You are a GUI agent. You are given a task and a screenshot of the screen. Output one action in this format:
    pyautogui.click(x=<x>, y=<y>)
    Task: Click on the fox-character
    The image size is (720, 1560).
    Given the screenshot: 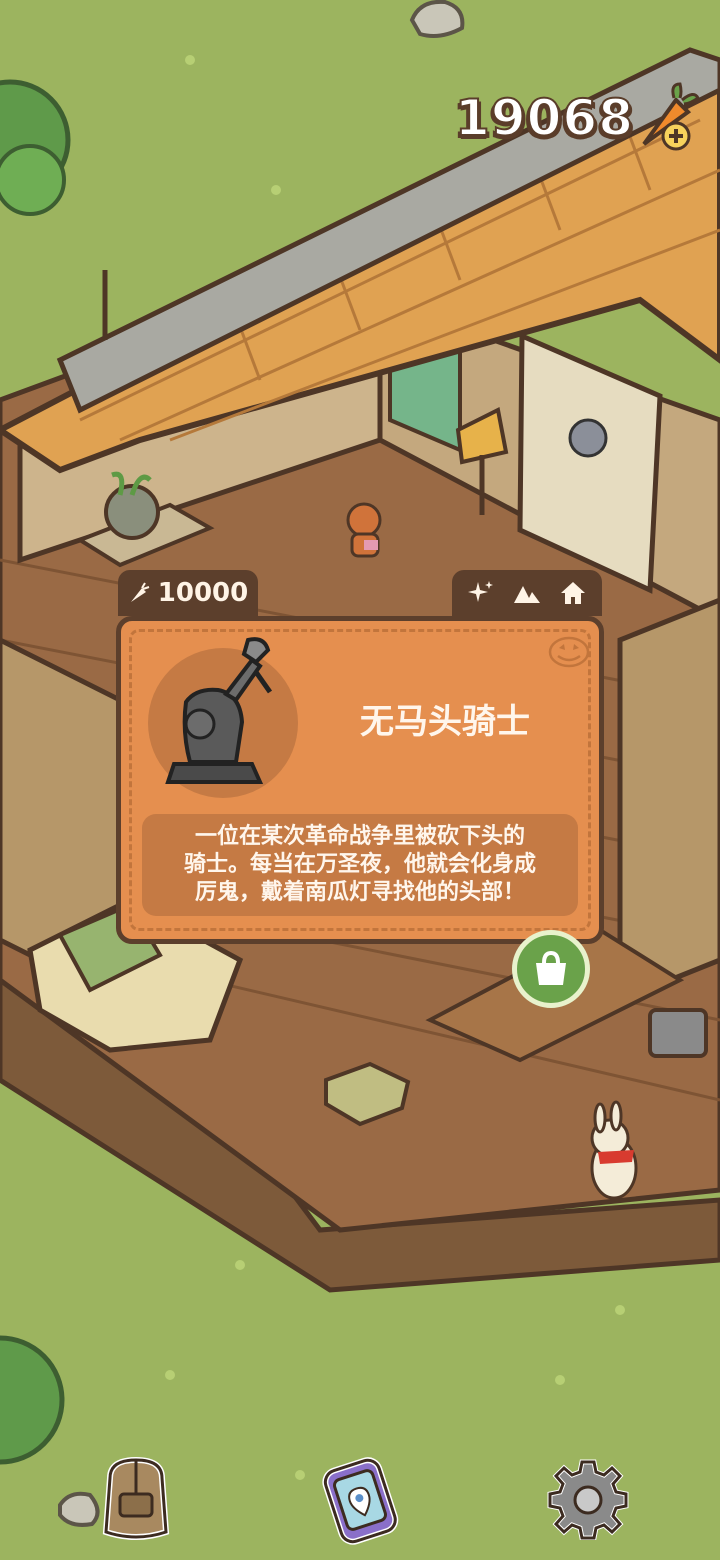 What is the action you would take?
    pyautogui.click(x=364, y=530)
    